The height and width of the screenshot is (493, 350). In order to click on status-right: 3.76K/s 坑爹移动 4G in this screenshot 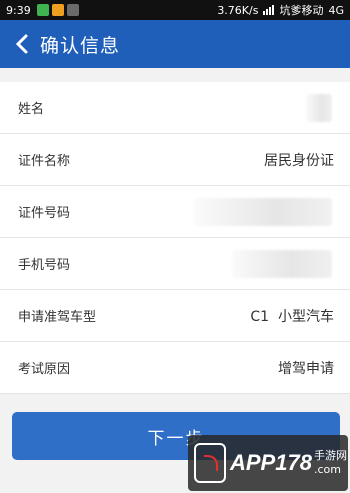, I will do `click(280, 10)`.